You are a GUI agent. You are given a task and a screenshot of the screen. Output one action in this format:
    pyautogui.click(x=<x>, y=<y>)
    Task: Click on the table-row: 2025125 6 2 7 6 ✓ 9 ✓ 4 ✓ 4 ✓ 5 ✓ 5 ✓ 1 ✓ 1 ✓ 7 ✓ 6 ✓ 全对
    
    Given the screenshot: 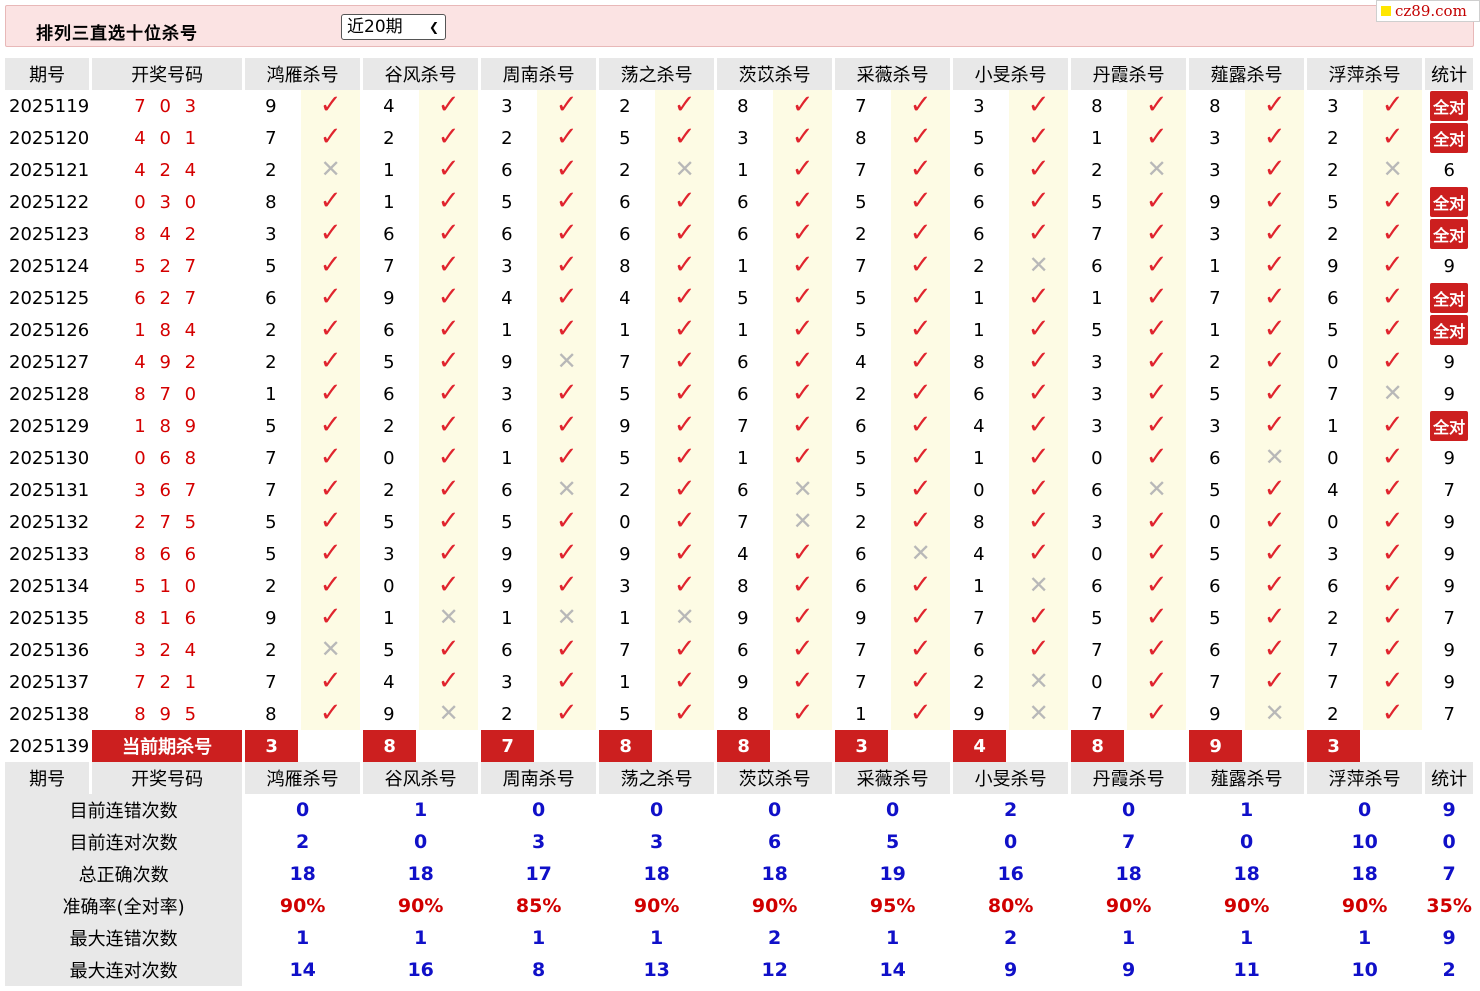 What is the action you would take?
    pyautogui.click(x=739, y=298)
    